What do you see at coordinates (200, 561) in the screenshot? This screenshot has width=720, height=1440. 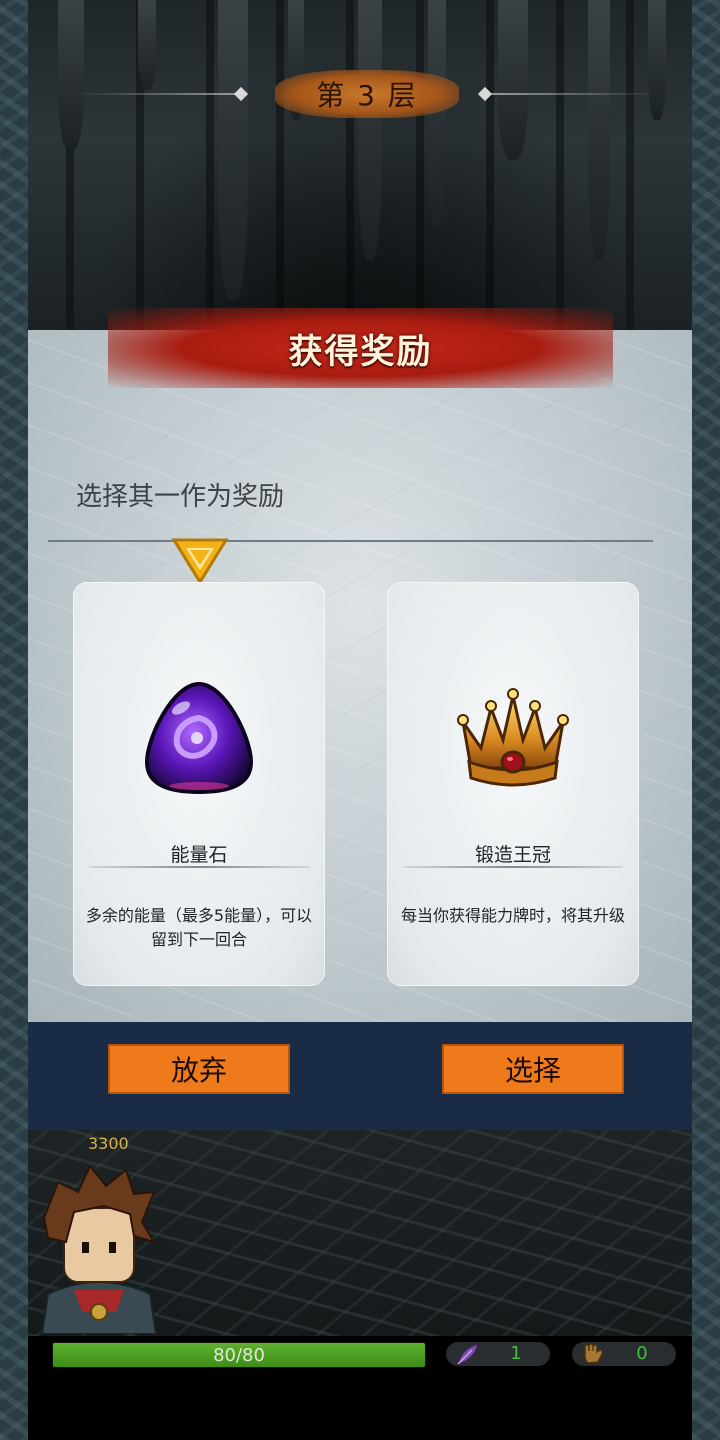 I see `selection-arrow-icon` at bounding box center [200, 561].